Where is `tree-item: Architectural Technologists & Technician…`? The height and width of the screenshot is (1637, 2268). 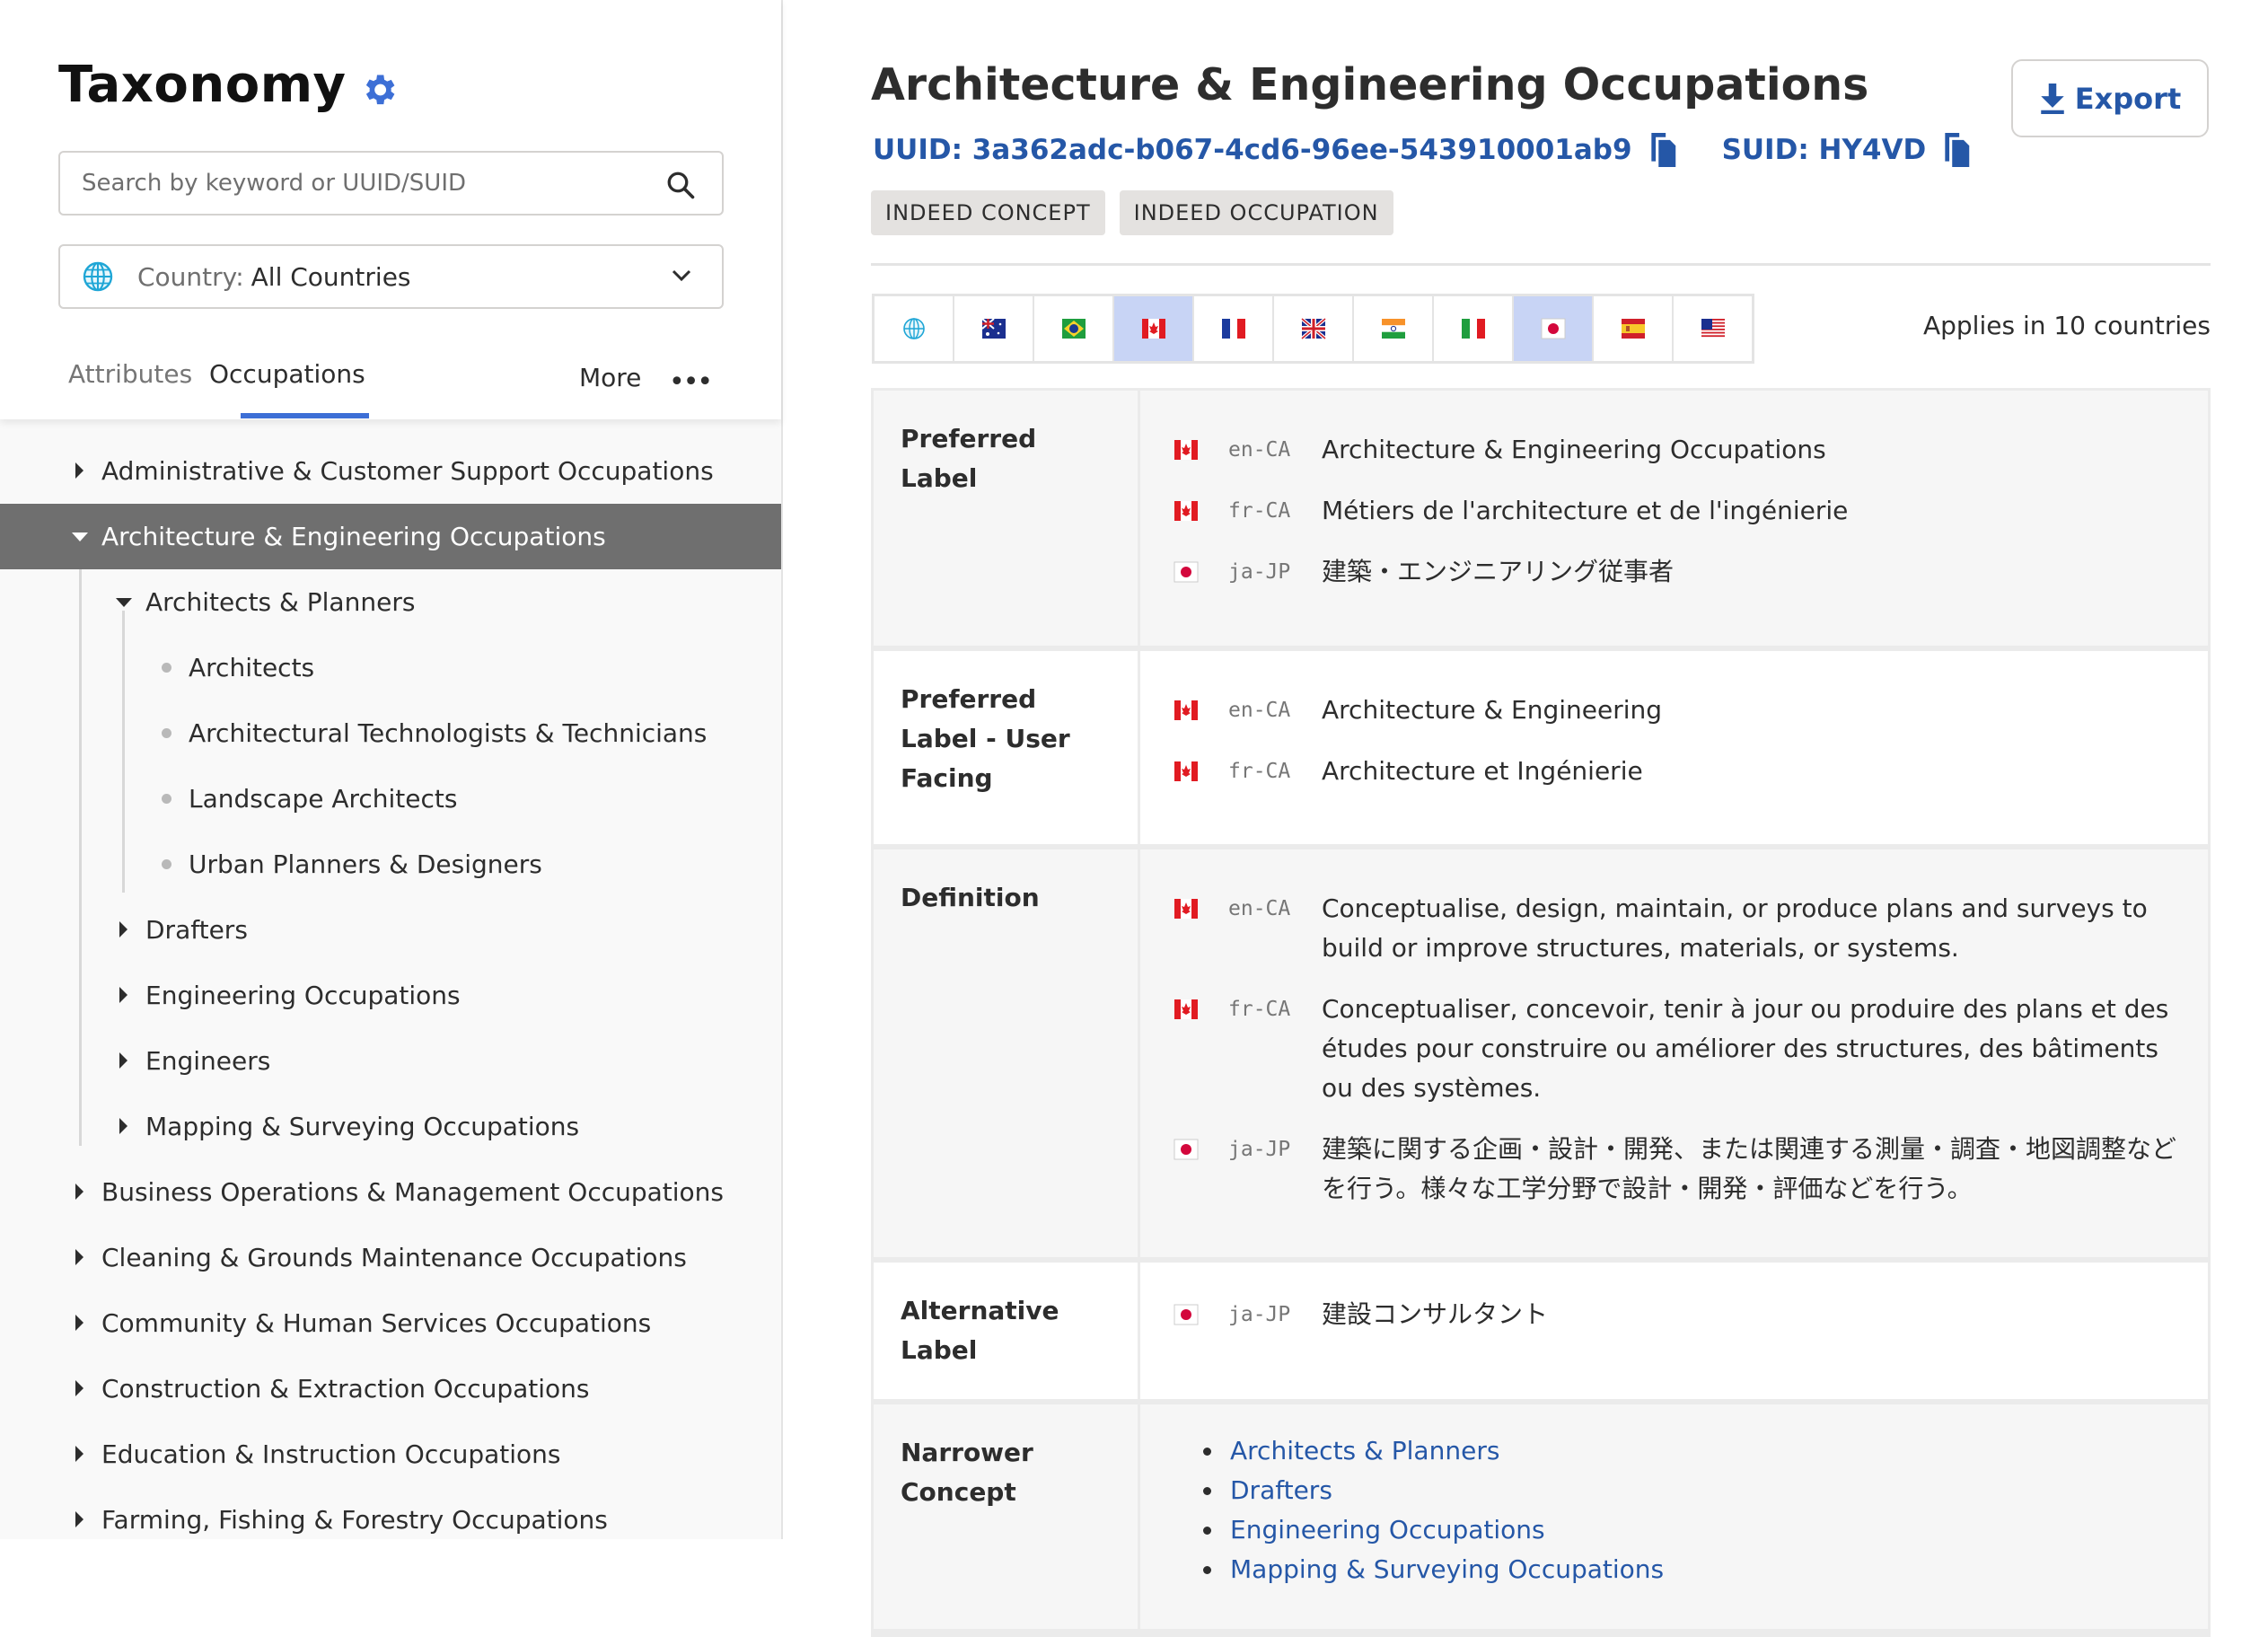 tree-item: Architectural Technologists & Technician… is located at coordinates (390, 733).